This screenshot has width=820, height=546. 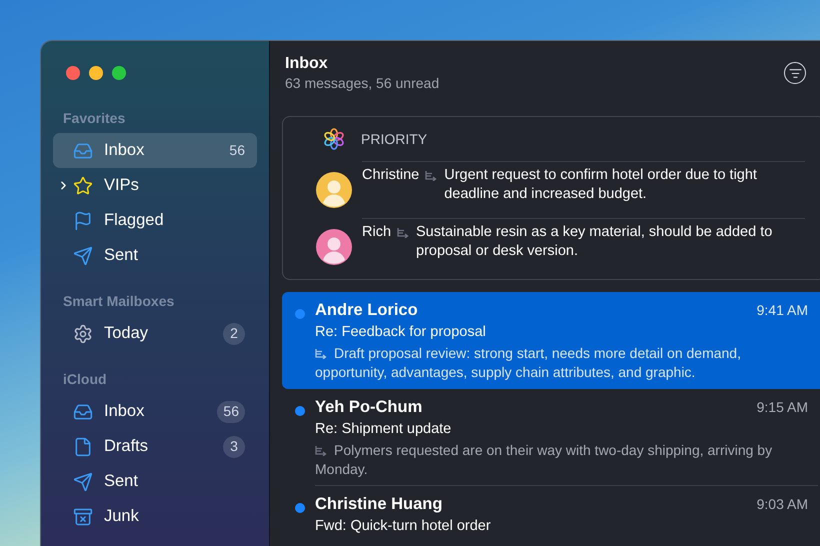 What do you see at coordinates (782, 407) in the screenshot?
I see `message-time: 9:15 AM` at bounding box center [782, 407].